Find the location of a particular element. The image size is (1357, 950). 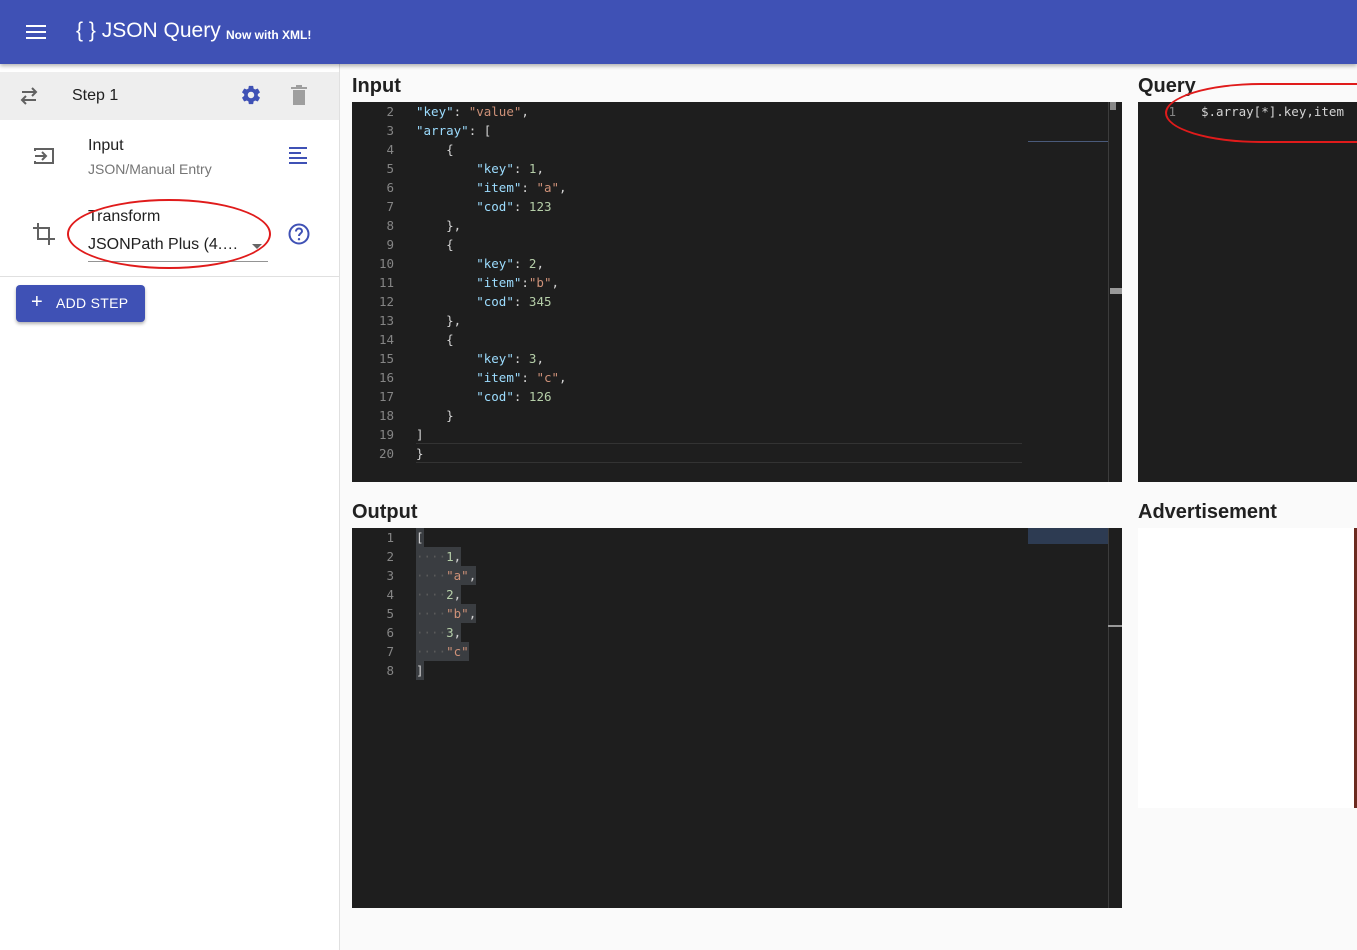

code-line: 3 "array": [ is located at coordinates (737, 130).